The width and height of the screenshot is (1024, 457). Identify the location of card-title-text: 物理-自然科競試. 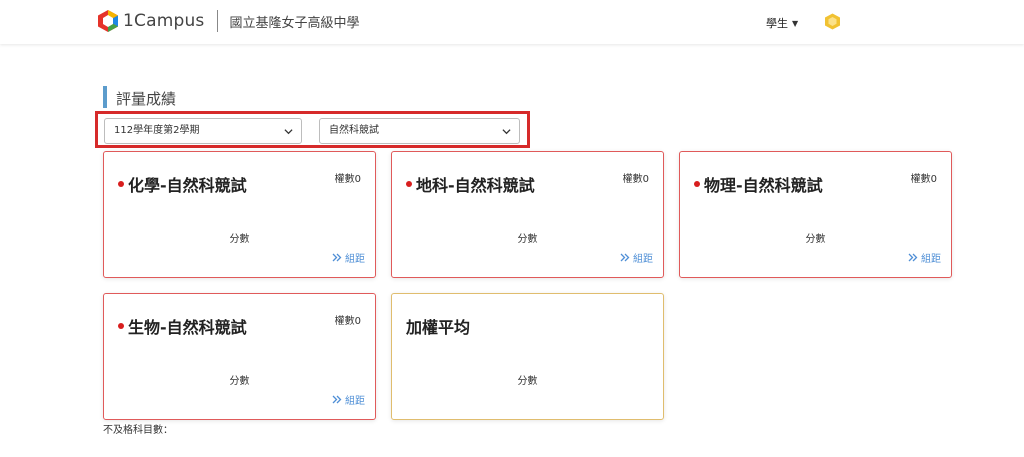
(763, 185).